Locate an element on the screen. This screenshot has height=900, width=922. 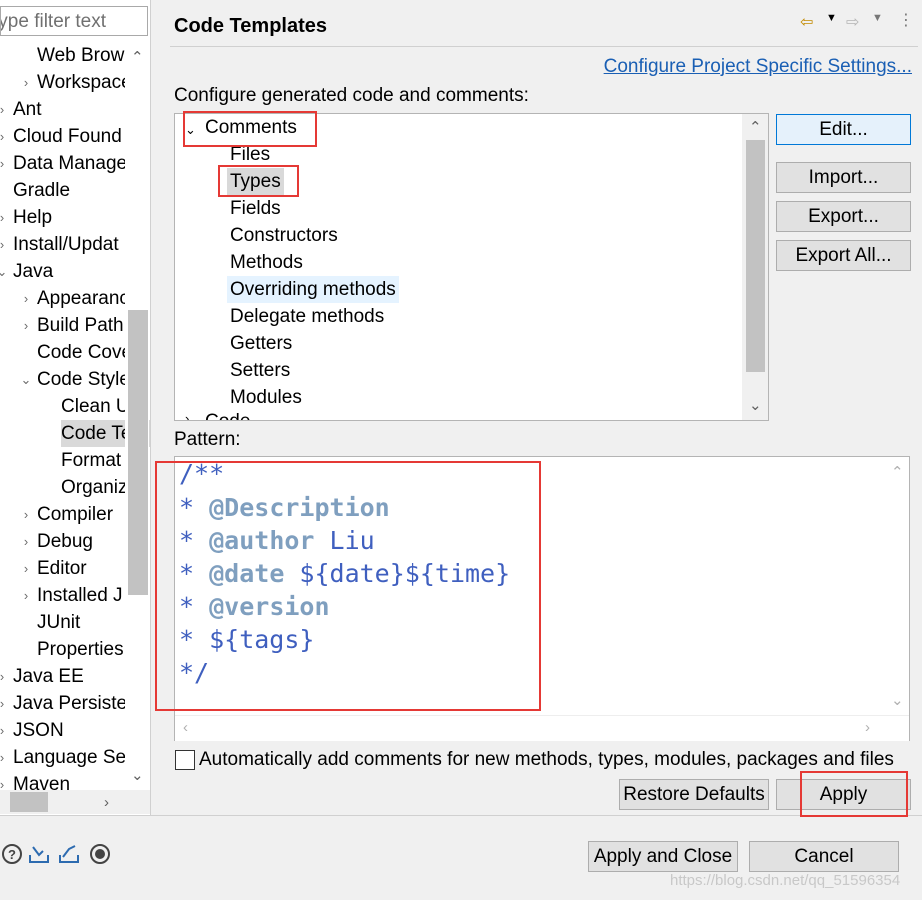
tree-item: Debug is located at coordinates (65, 541).